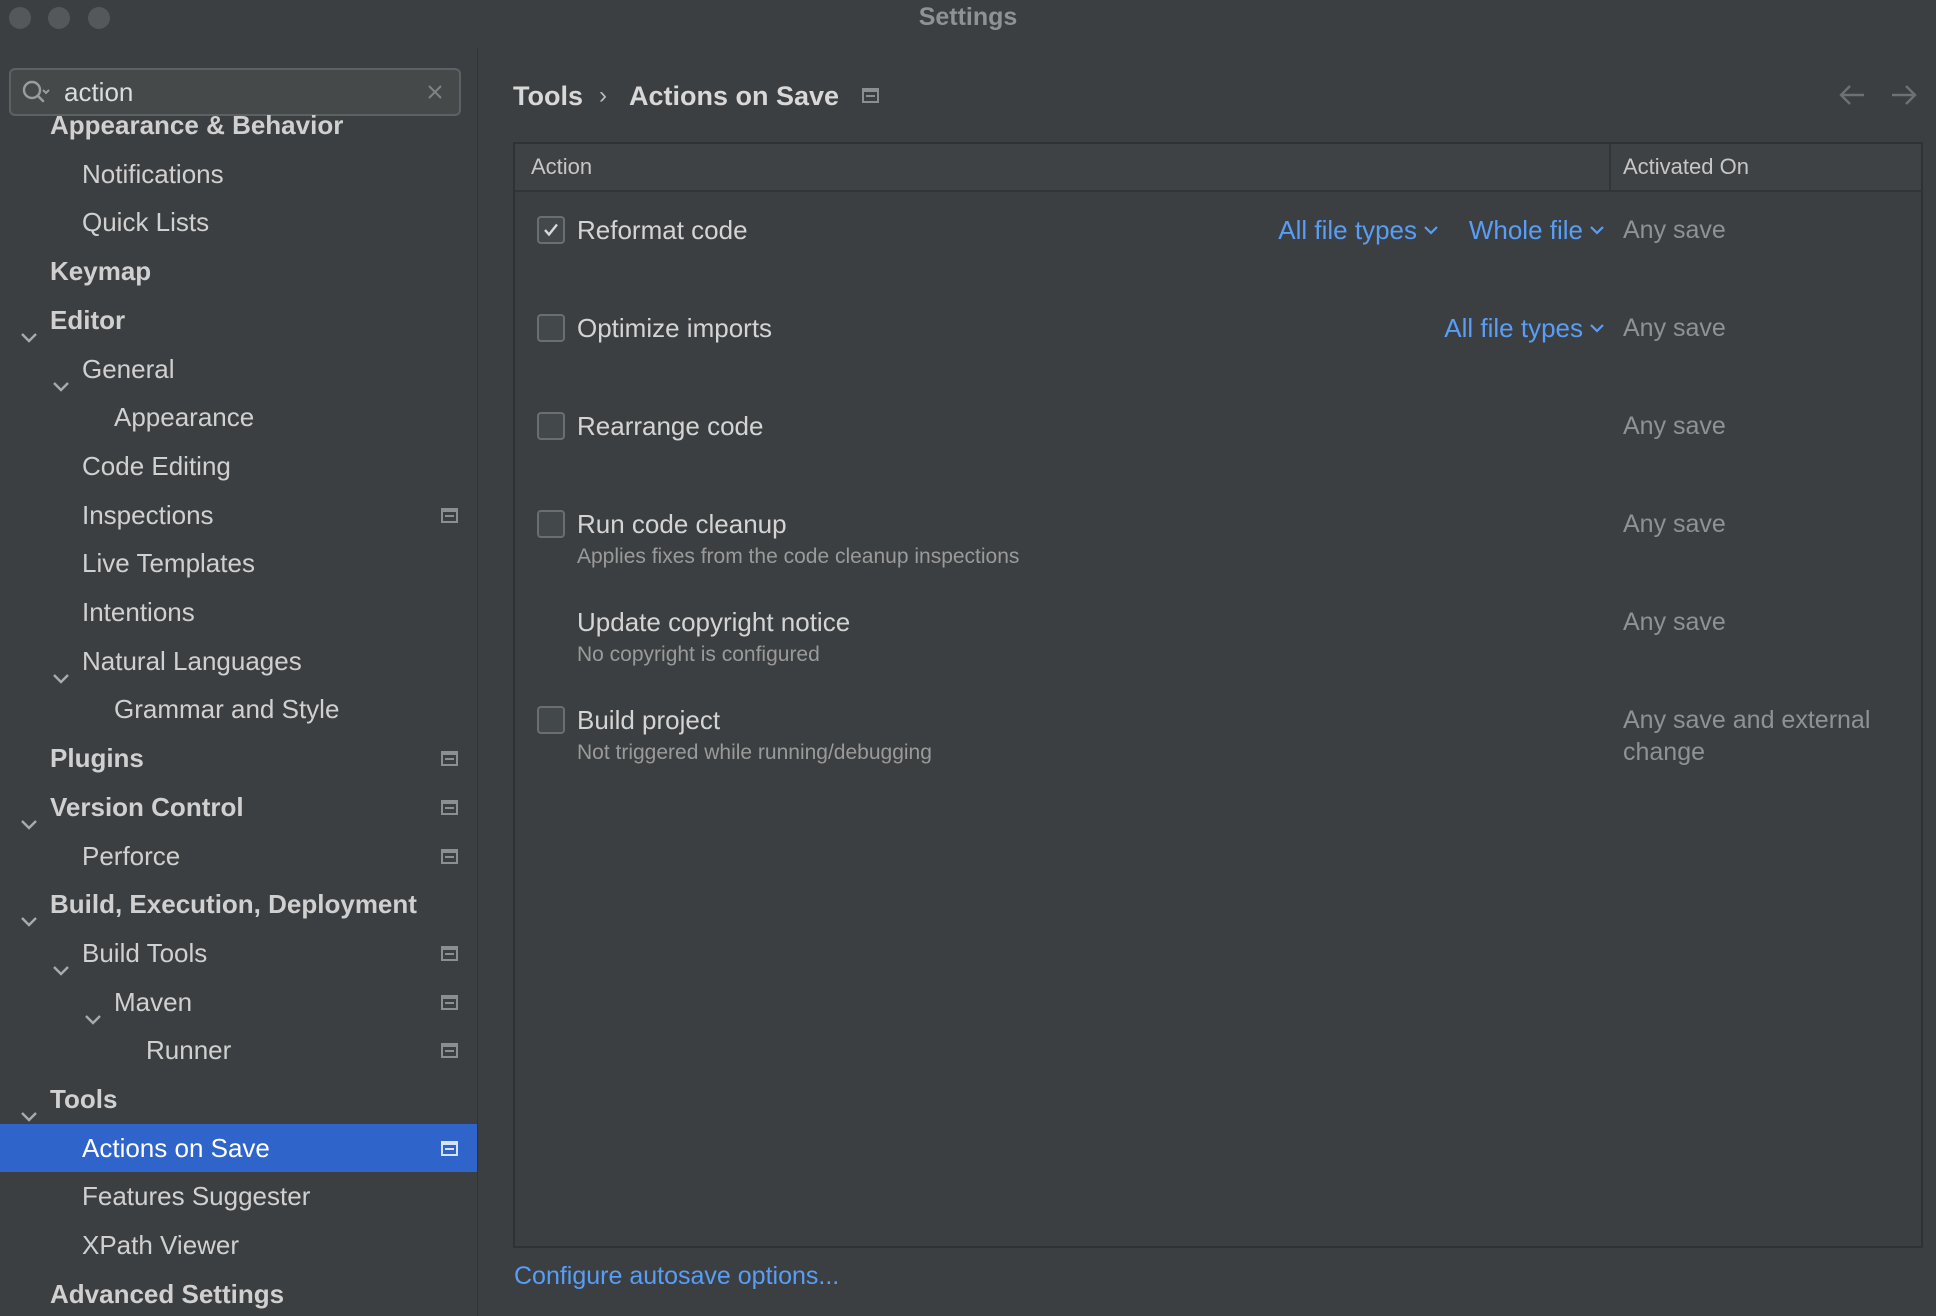  What do you see at coordinates (551, 524) in the screenshot?
I see `run-code-cleanup-checkbox` at bounding box center [551, 524].